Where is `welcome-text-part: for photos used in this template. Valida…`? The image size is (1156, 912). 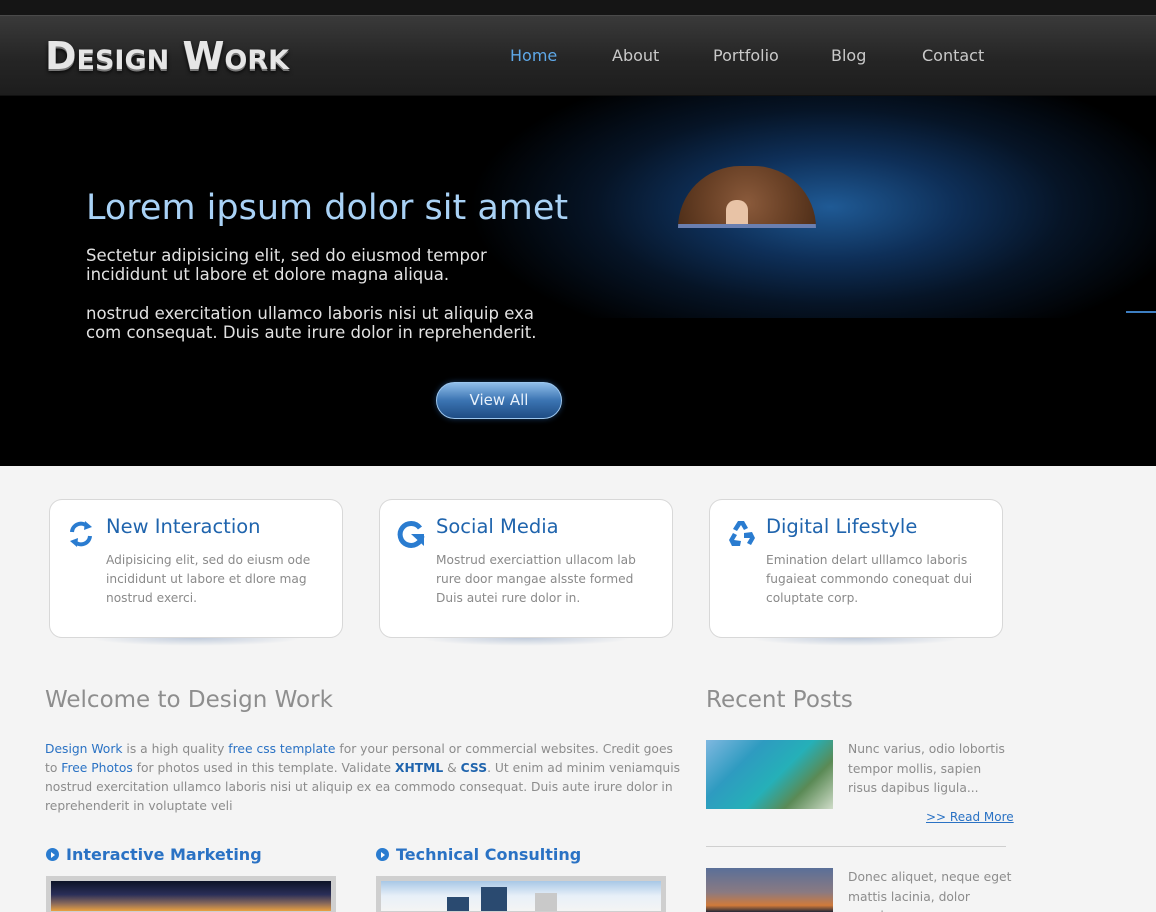
welcome-text-part: for photos used in this template. Valida… is located at coordinates (264, 768).